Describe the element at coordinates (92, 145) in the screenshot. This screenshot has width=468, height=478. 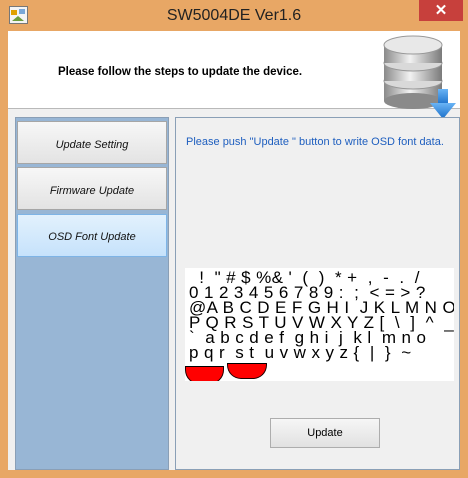
I see `sidebar-item-label: Update Setting` at that location.